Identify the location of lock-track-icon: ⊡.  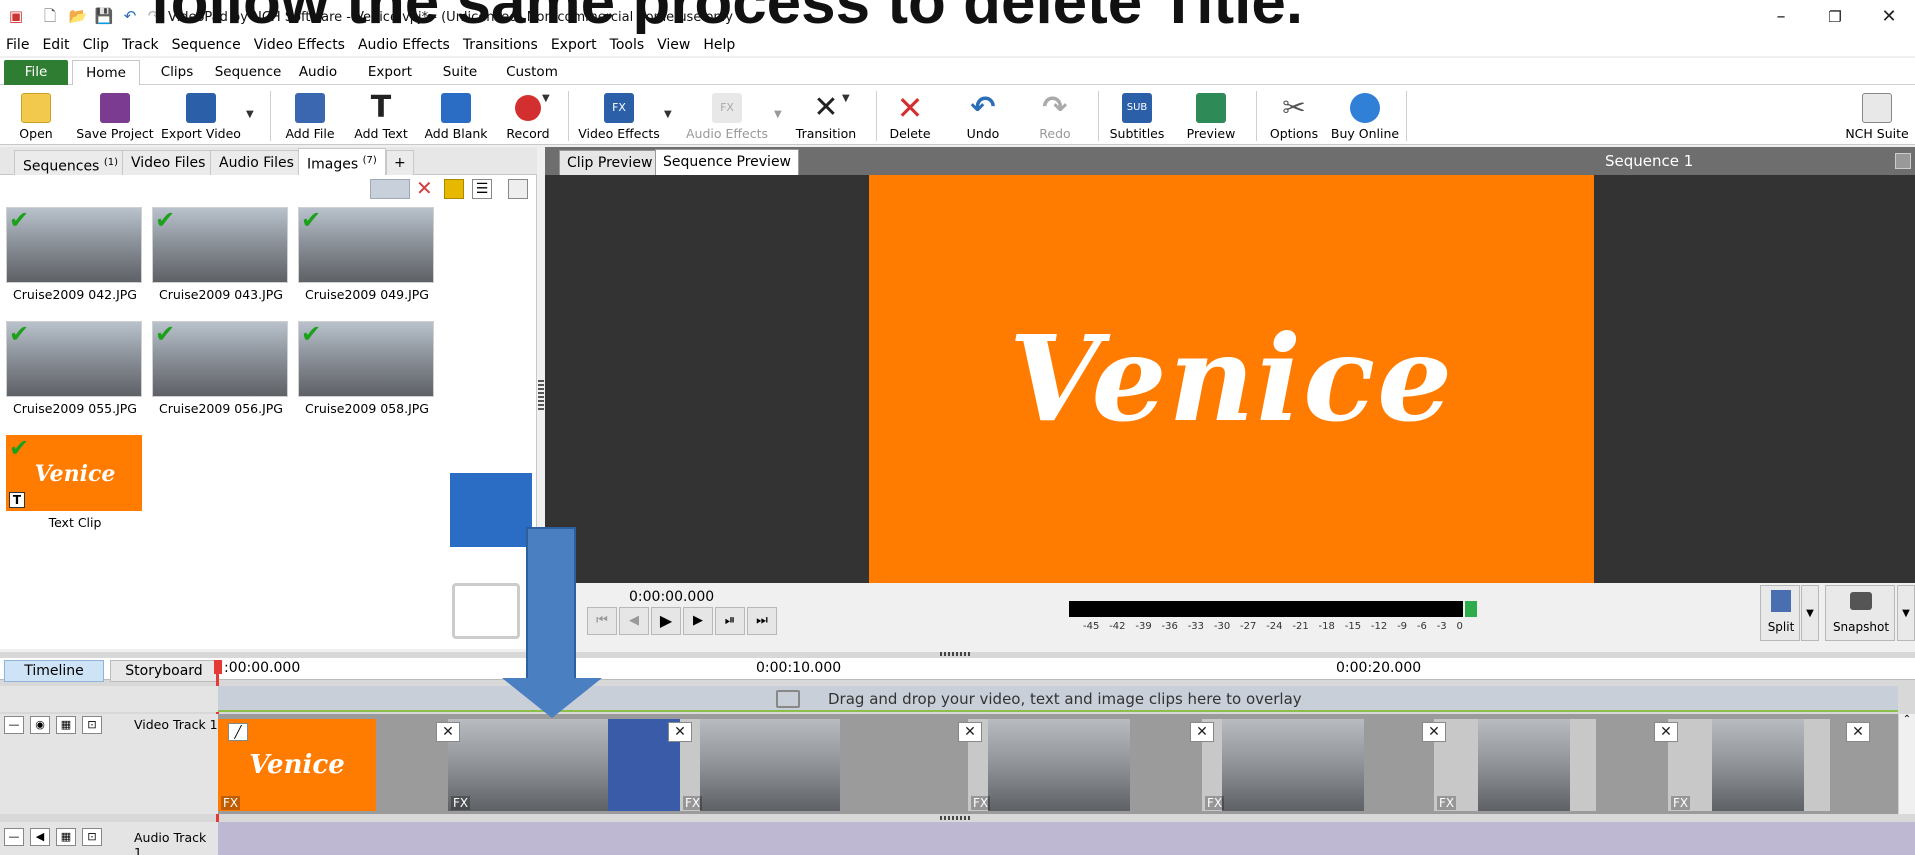
(92, 725).